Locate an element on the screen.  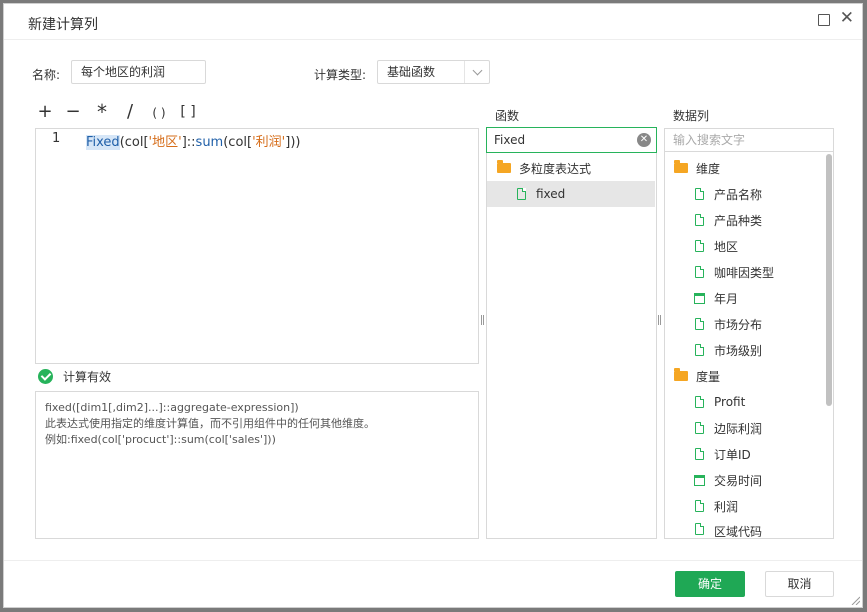
function-search-input: Fixed ✕ is located at coordinates (571, 140).